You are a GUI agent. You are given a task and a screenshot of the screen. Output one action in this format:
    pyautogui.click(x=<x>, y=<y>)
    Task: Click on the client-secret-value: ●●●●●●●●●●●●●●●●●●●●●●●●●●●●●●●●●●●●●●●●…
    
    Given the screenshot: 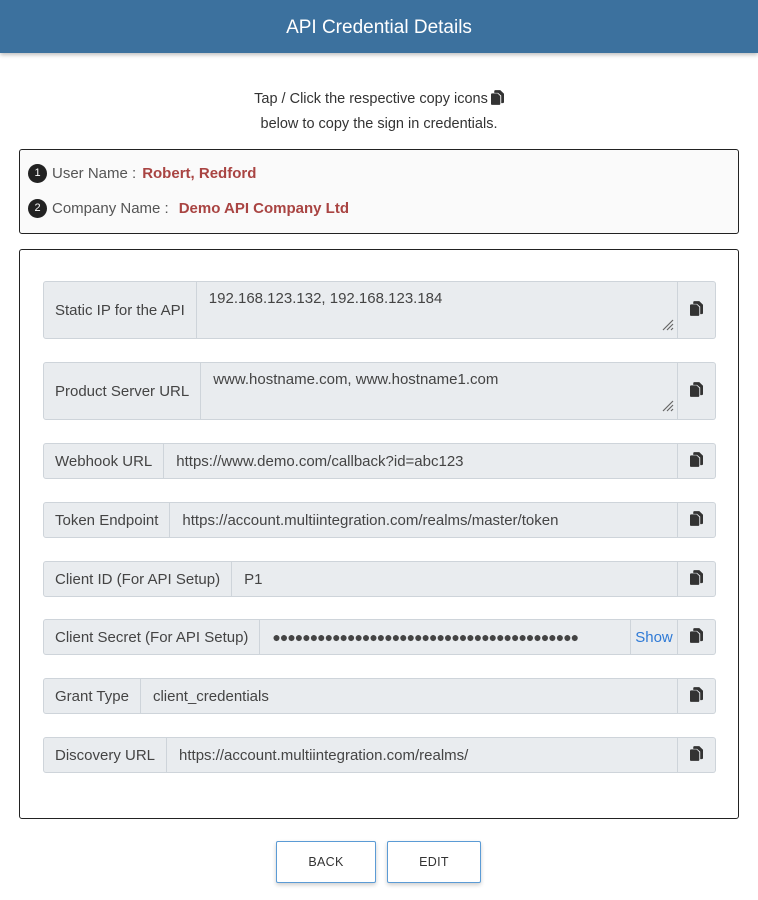 What is the action you would take?
    pyautogui.click(x=425, y=637)
    